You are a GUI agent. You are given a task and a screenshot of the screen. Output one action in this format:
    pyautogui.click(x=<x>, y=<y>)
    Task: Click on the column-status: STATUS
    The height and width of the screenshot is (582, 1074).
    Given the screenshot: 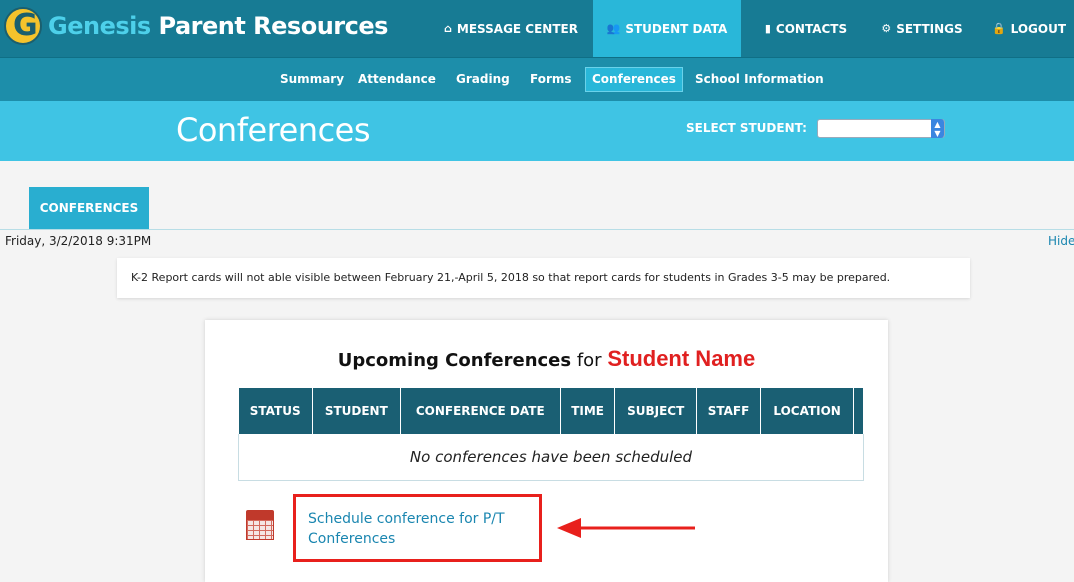 What is the action you would take?
    pyautogui.click(x=275, y=411)
    